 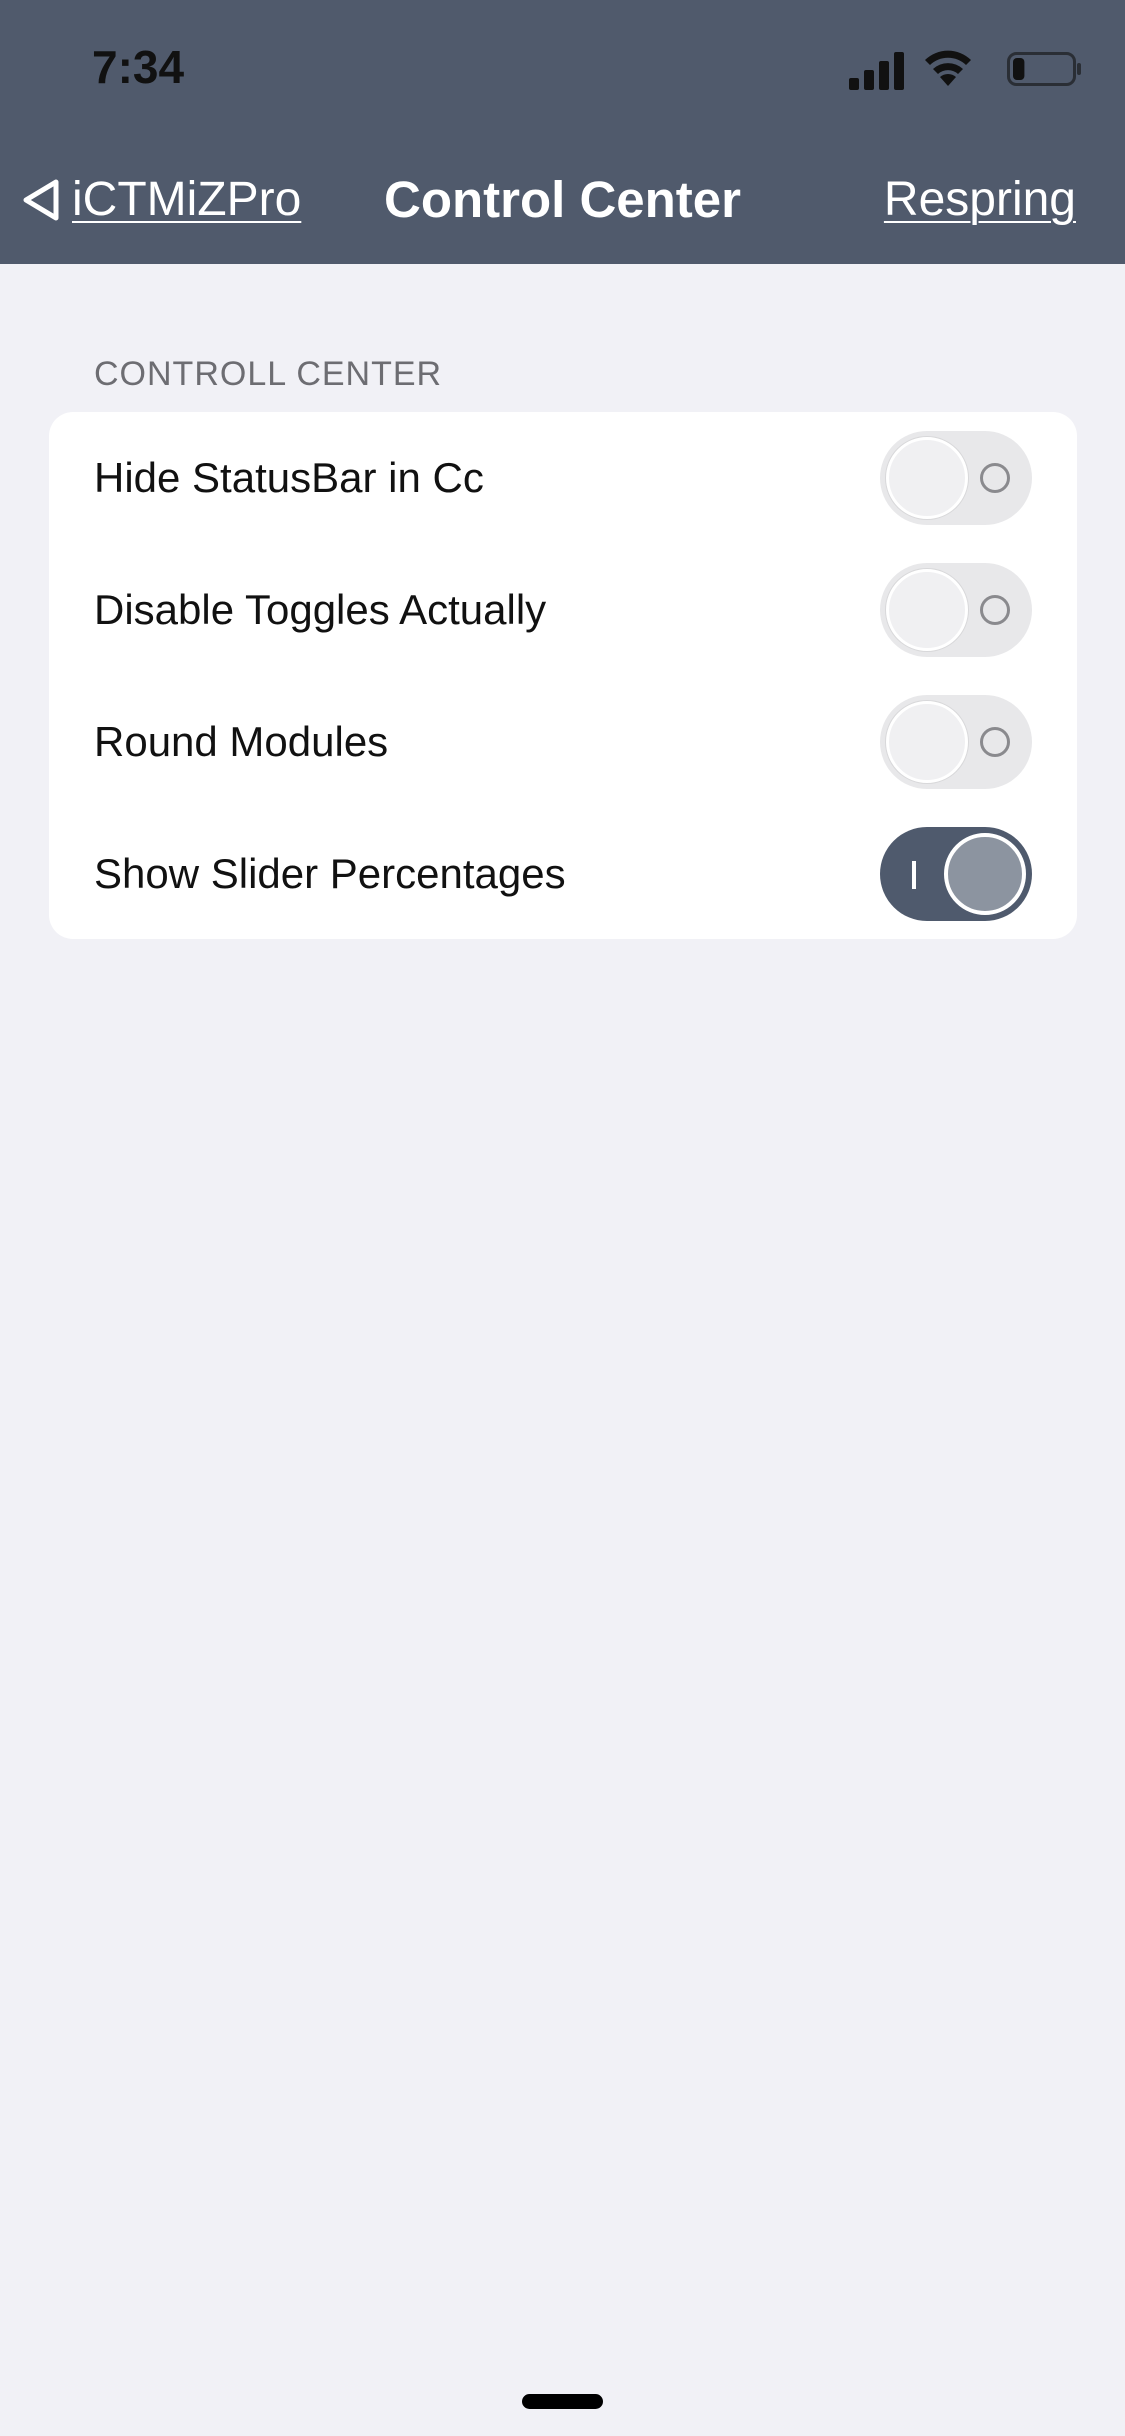 I want to click on row-label: Round Modules, so click(x=241, y=741).